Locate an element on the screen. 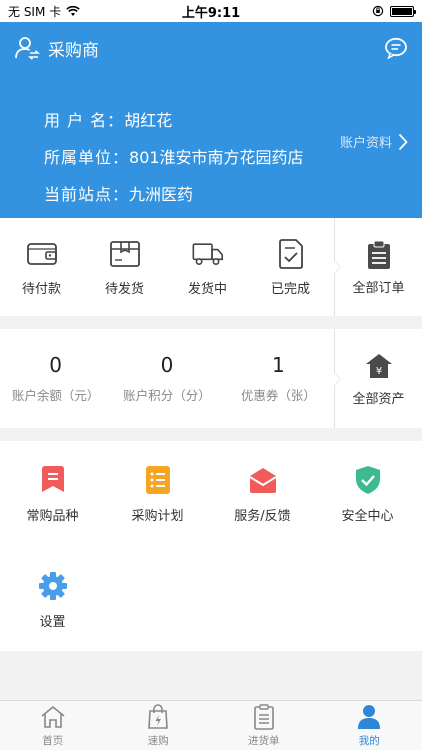  tab-quick-buy-label: 速购 is located at coordinates (158, 741).